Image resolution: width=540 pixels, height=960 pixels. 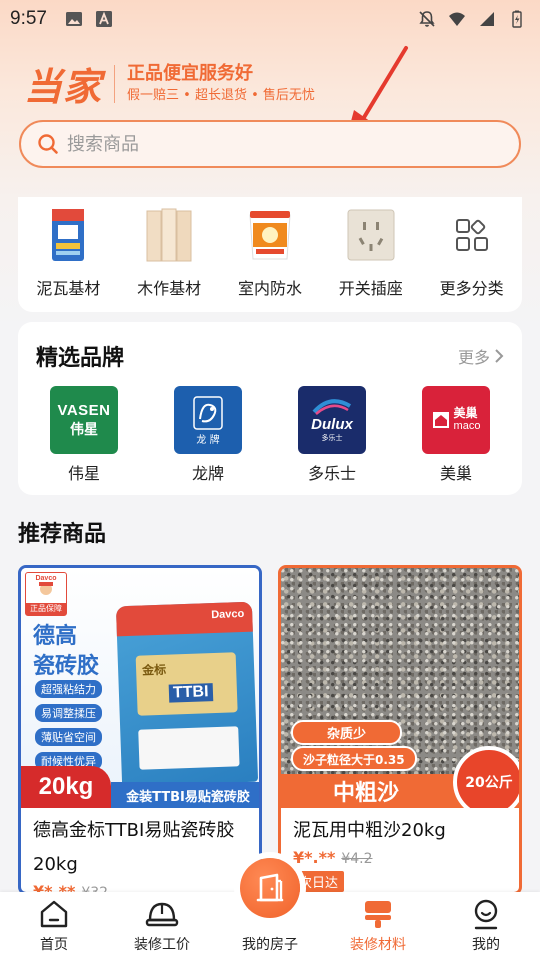 What do you see at coordinates (190, 73) in the screenshot?
I see `slogan-main: 正品便宜服务好` at bounding box center [190, 73].